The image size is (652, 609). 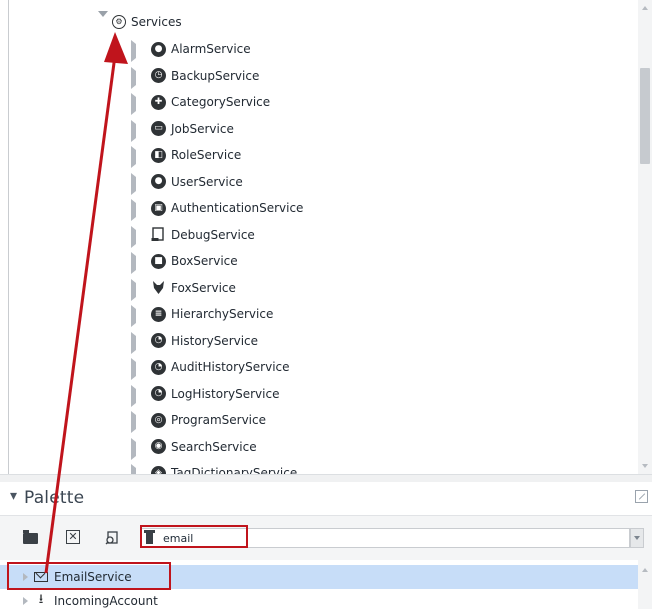 What do you see at coordinates (204, 261) in the screenshot?
I see `tree-node-label: BoxService` at bounding box center [204, 261].